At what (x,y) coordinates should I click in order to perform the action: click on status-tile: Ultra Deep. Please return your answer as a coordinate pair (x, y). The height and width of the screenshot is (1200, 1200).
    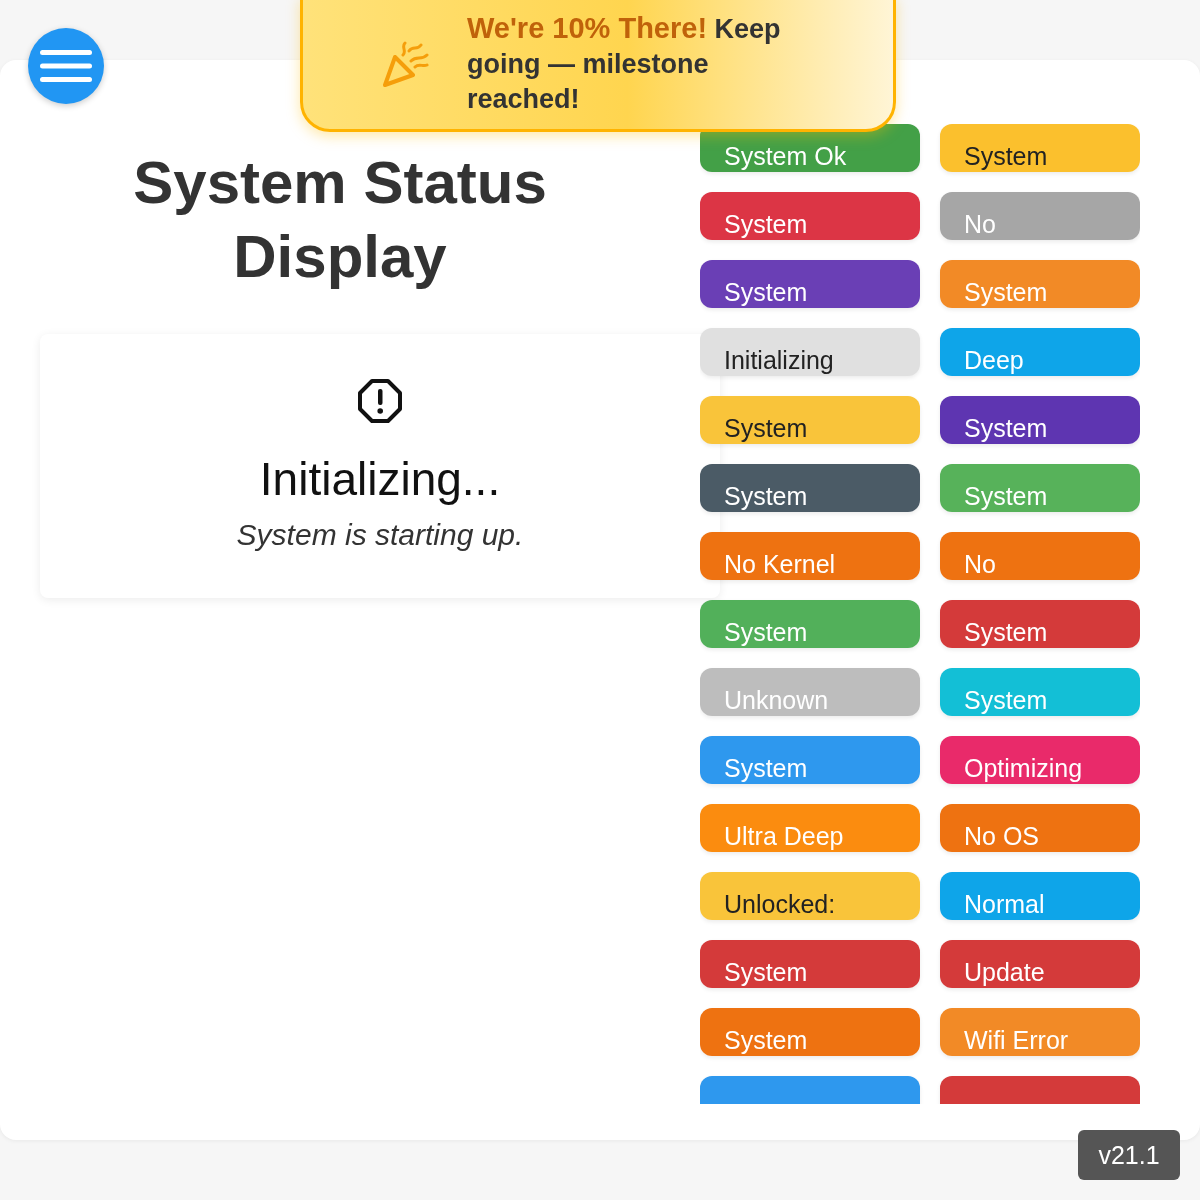
    Looking at the image, I should click on (810, 828).